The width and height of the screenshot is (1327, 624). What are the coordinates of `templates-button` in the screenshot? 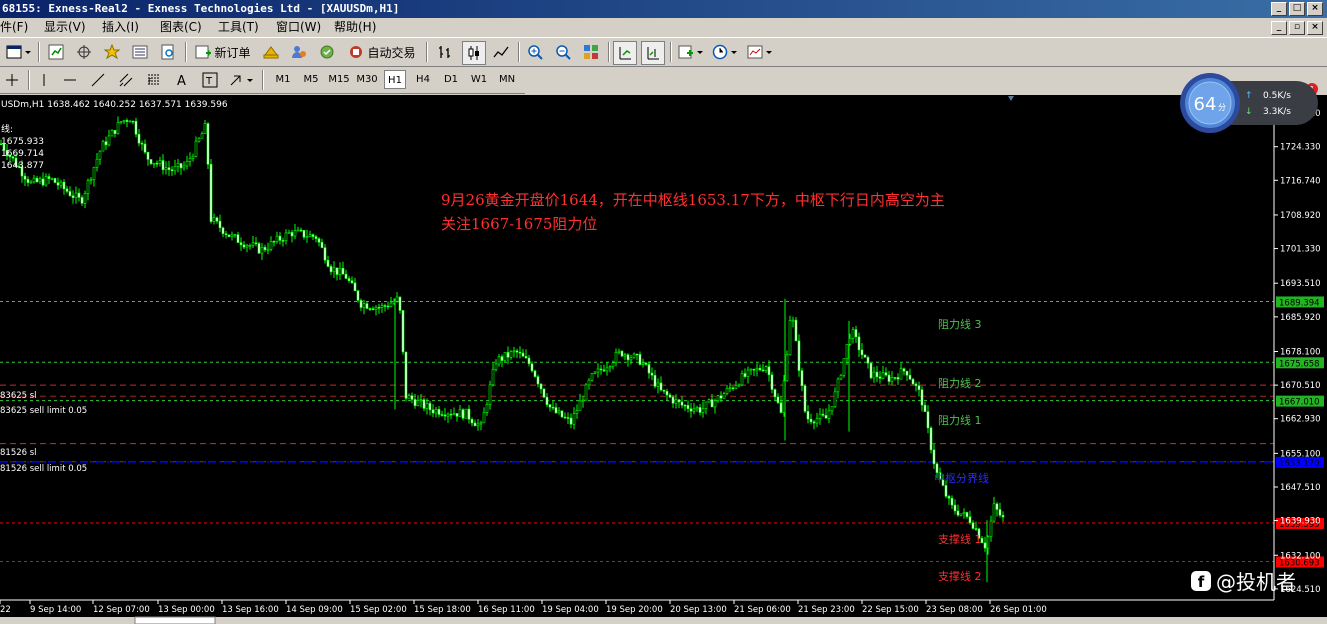 It's located at (760, 52).